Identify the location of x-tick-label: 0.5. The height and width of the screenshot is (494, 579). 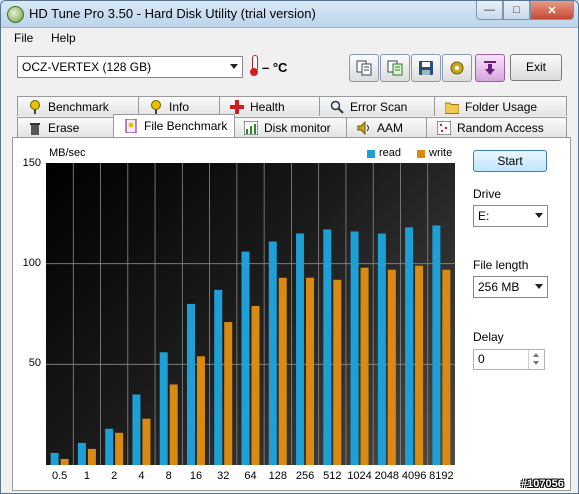
(59, 476).